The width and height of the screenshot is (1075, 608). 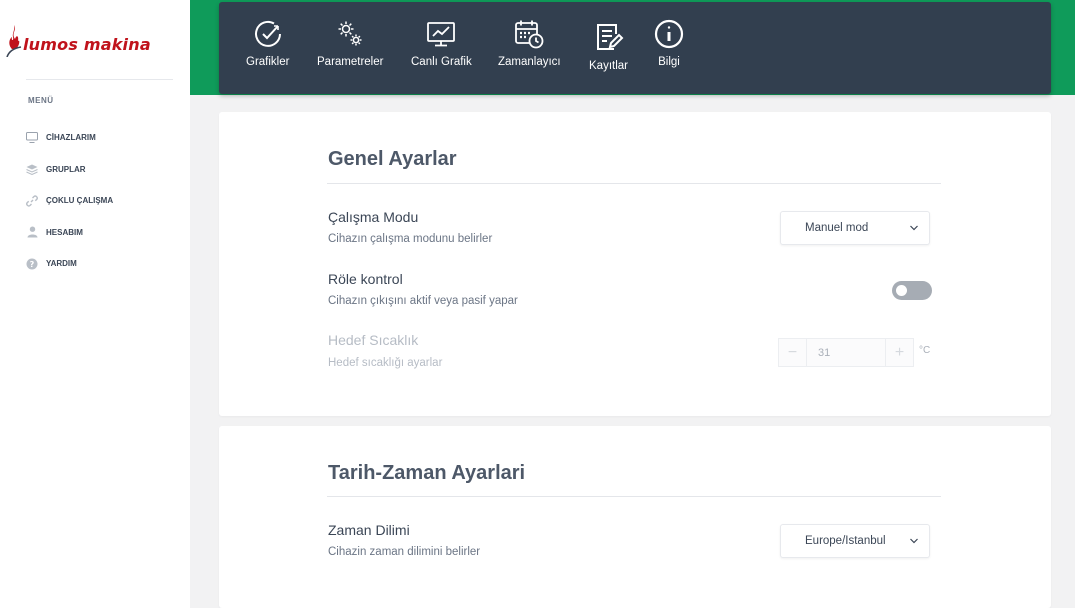 I want to click on toolbar-parameters-button: Parametreler, so click(x=350, y=43).